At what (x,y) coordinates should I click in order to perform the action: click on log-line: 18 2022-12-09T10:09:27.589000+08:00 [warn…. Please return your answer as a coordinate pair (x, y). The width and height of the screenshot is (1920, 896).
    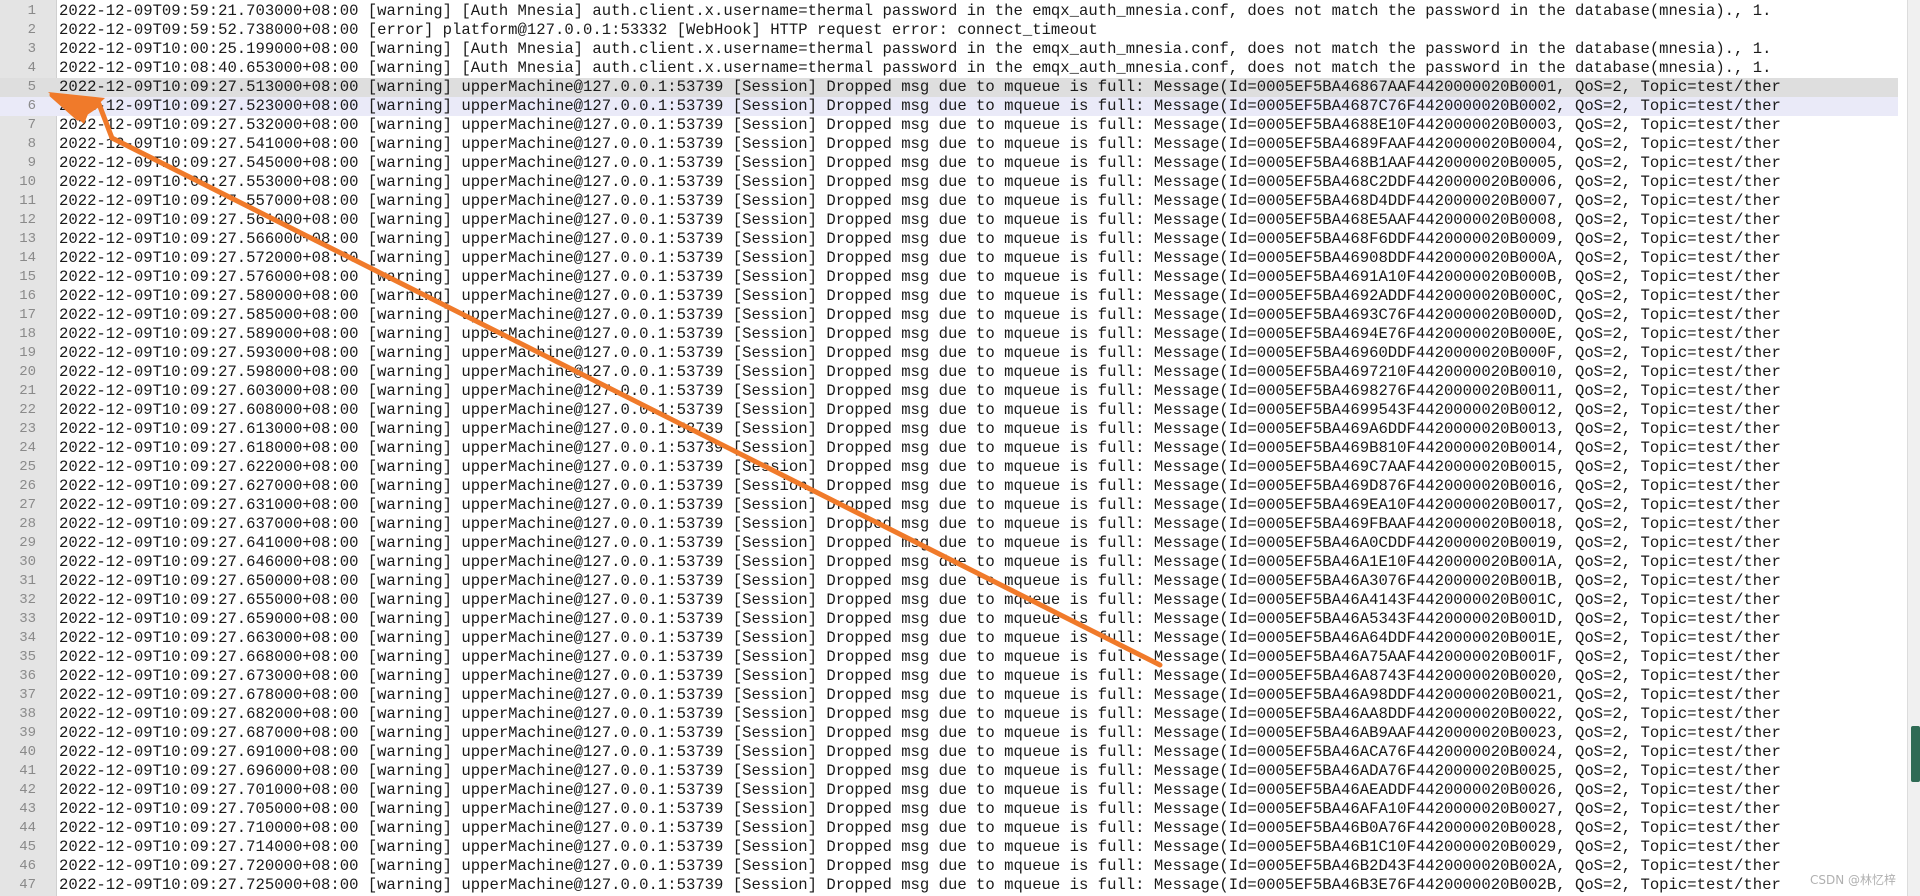
    Looking at the image, I should click on (949, 334).